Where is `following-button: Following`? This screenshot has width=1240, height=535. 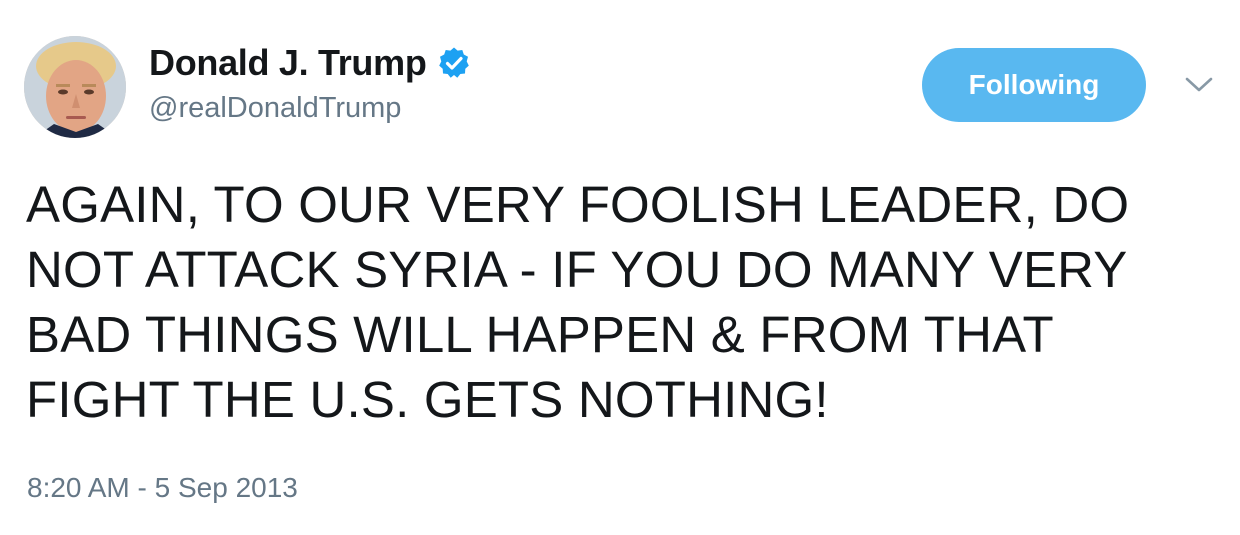
following-button: Following is located at coordinates (1034, 85).